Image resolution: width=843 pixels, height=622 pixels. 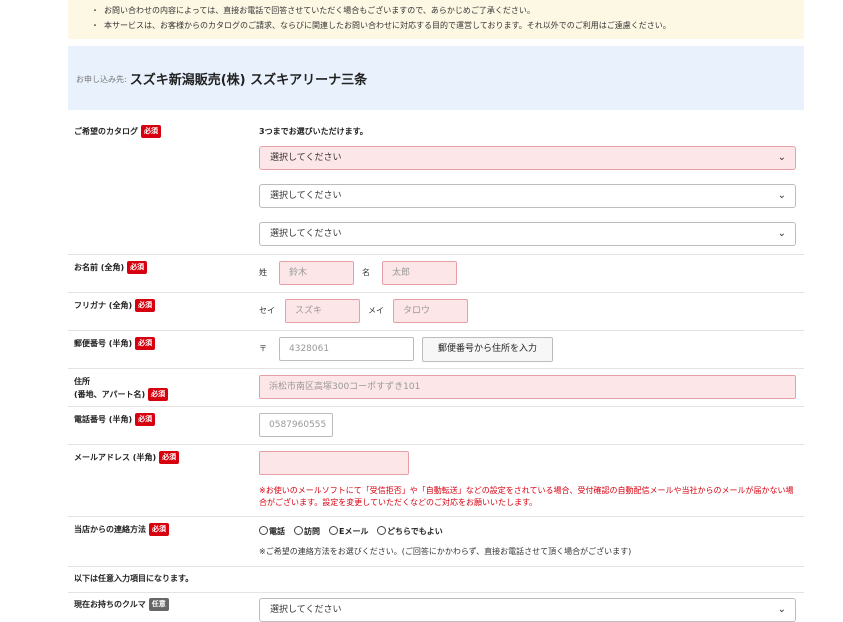 I want to click on postal-lookup-button: 郵便番号から住所を入力, so click(x=487, y=349).